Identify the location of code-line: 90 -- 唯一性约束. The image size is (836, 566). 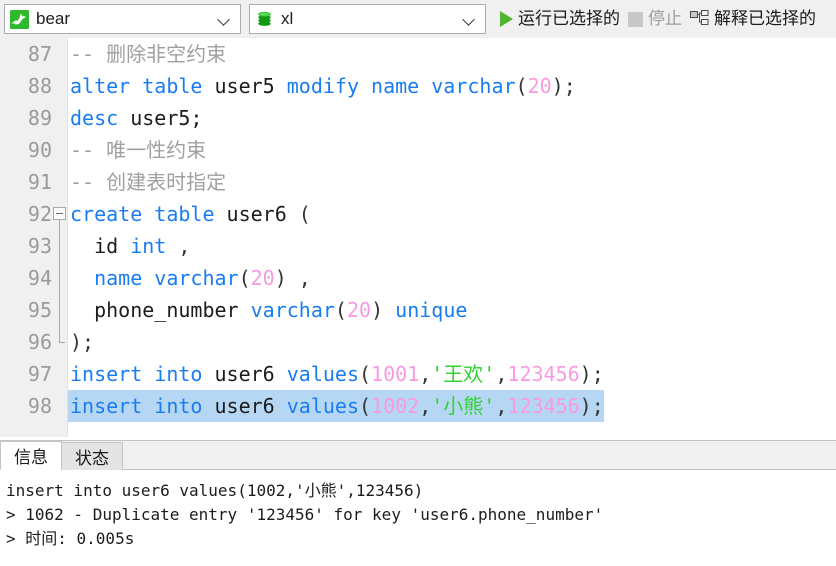
(418, 150).